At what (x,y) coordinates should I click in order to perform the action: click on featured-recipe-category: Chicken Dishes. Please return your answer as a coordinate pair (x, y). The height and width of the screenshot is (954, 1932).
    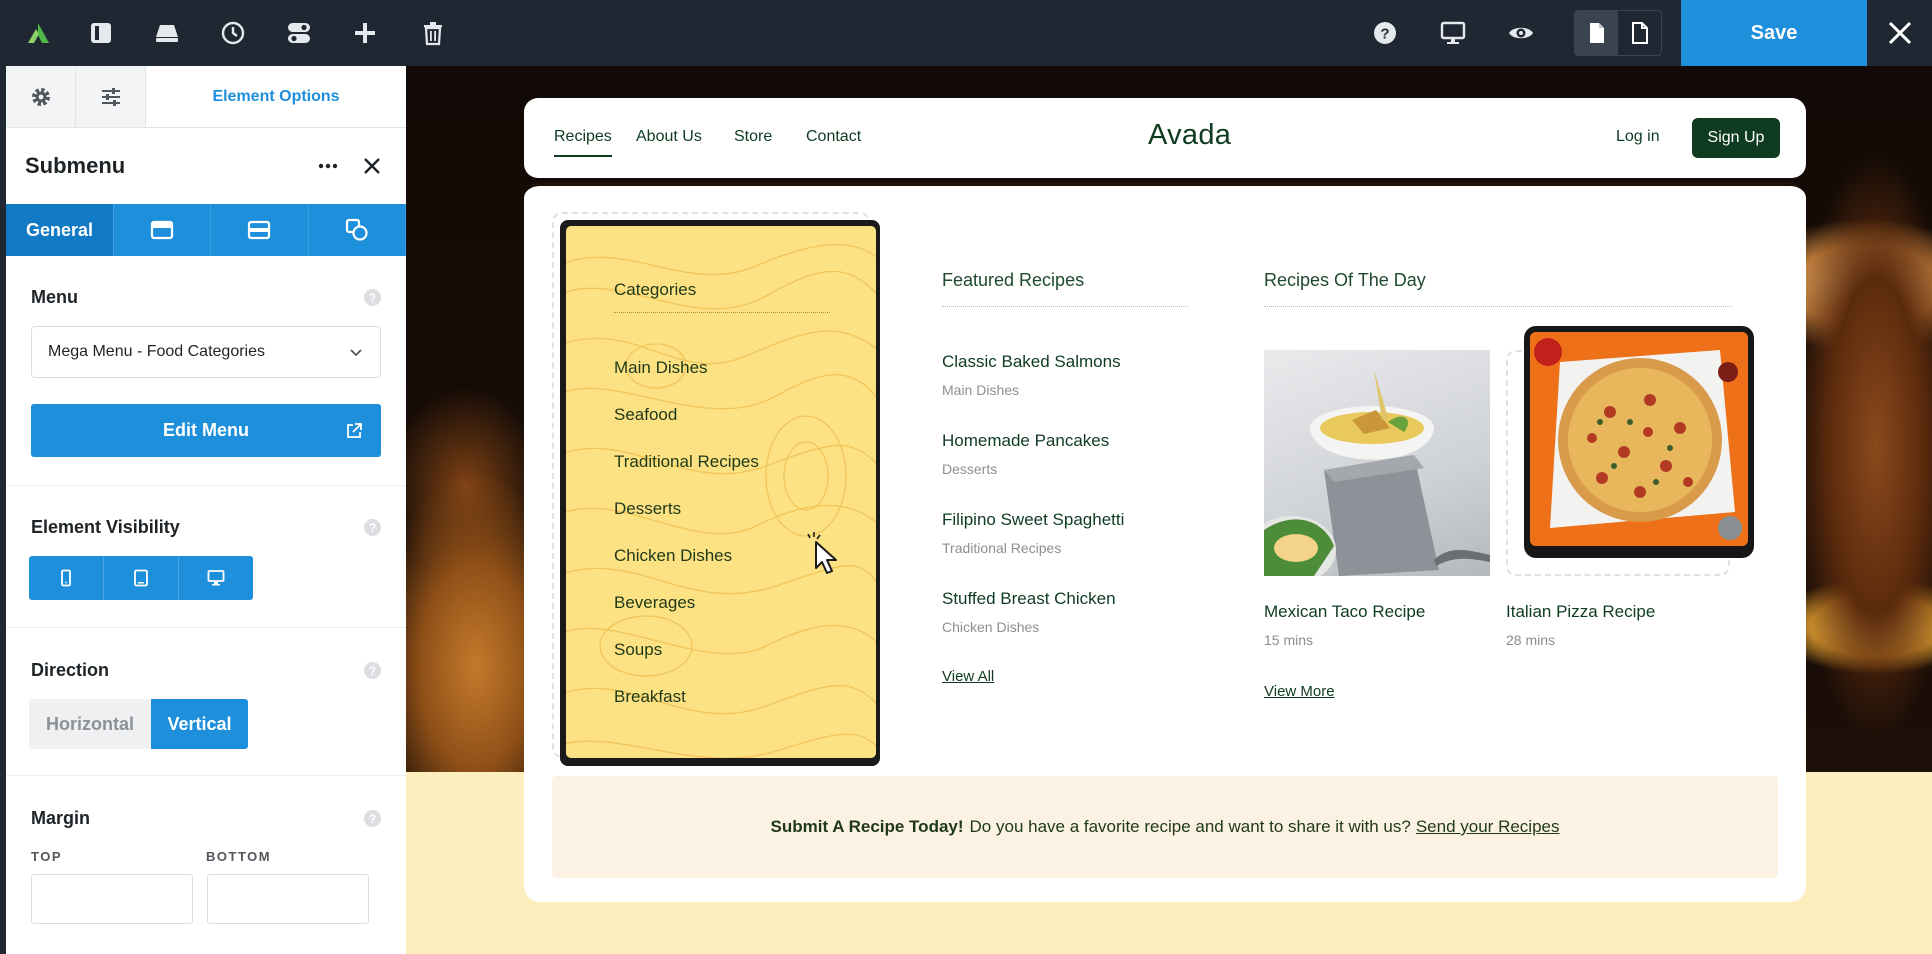
    Looking at the image, I should click on (991, 627).